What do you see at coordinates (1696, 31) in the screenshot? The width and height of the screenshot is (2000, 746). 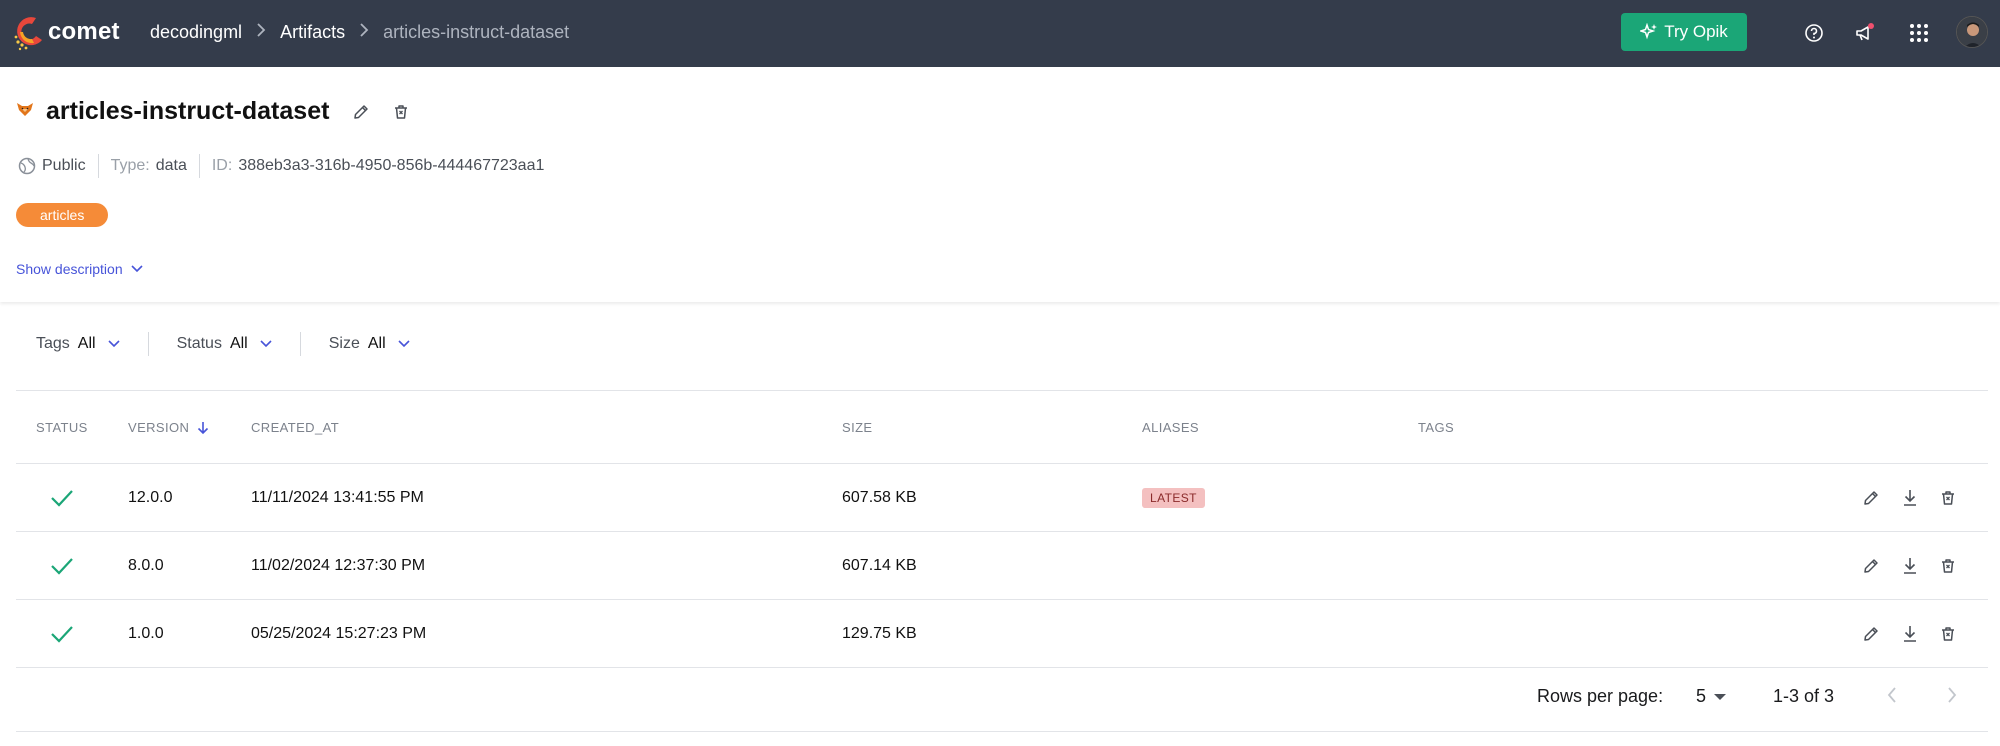 I see `try-opik-label: Try Opik` at bounding box center [1696, 31].